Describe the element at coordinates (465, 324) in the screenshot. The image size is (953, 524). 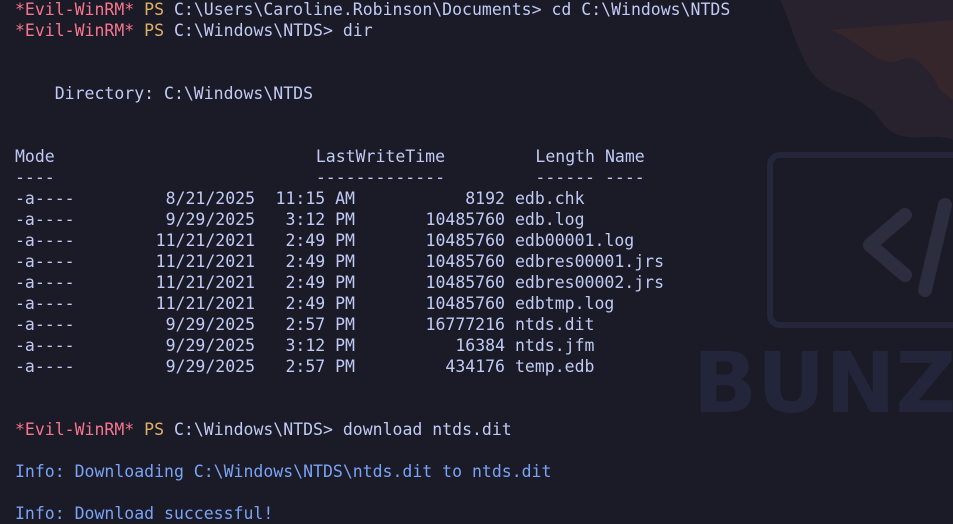
I see `cell-length: 16777216` at that location.